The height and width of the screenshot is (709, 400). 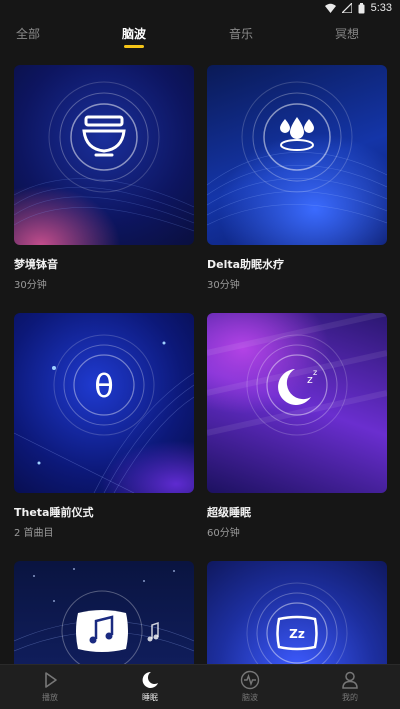 I want to click on card-title: Delta助眠水疗, so click(x=246, y=264).